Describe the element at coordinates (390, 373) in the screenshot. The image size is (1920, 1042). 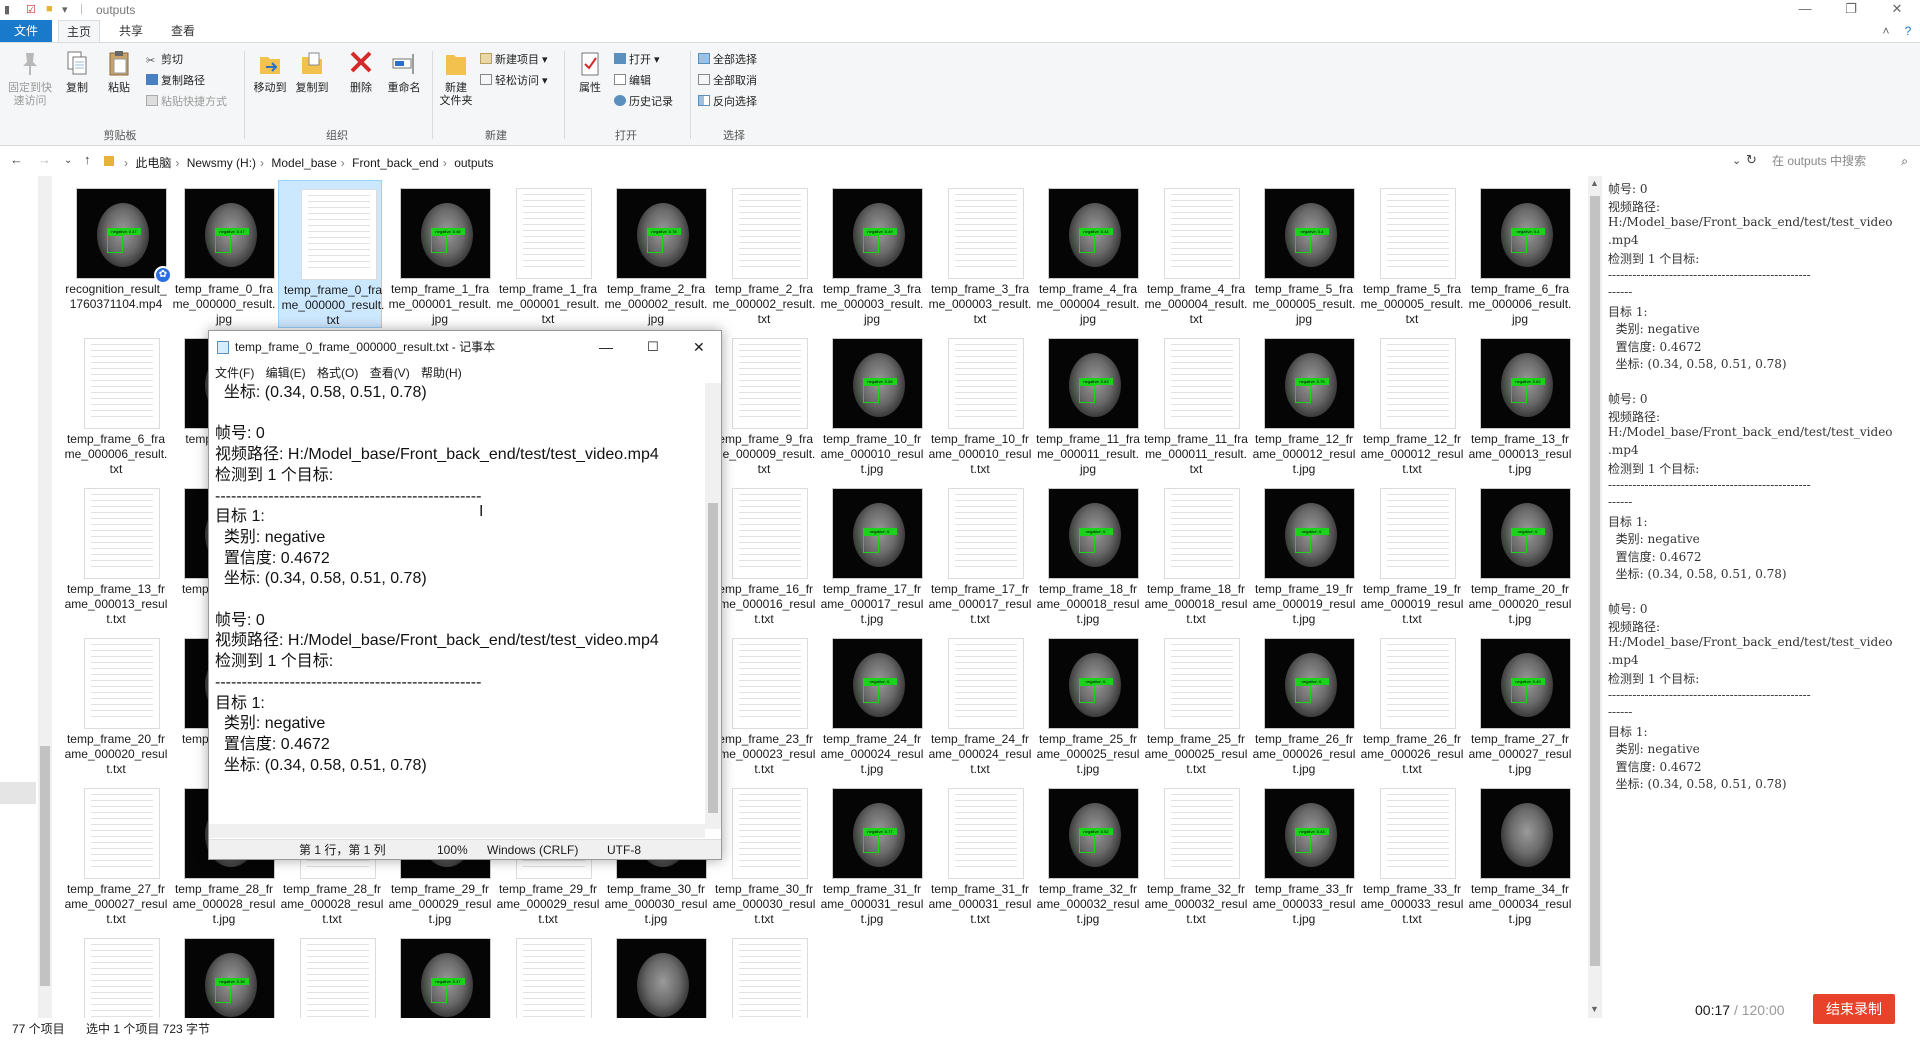
I see `menu-view: 查看(V)` at that location.